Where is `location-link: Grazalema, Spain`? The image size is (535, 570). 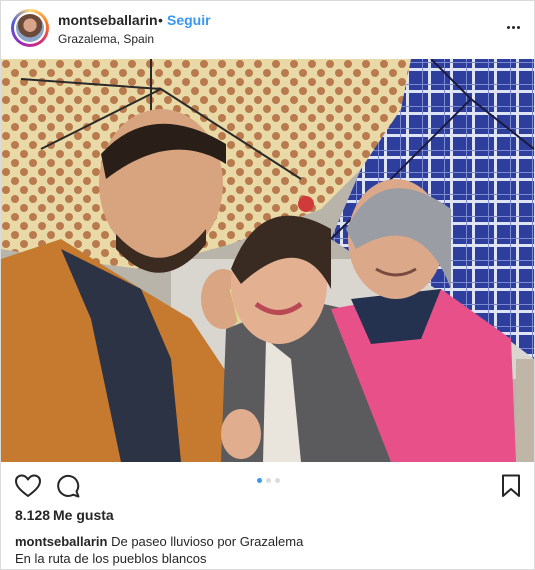 location-link: Grazalema, Spain is located at coordinates (106, 39).